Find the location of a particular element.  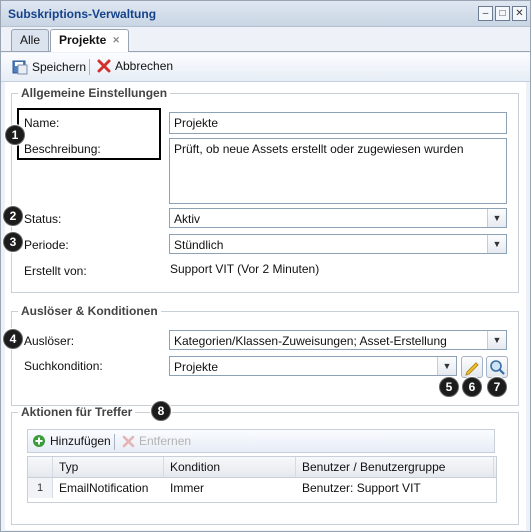

tab-close-icon: ✕ is located at coordinates (116, 40).